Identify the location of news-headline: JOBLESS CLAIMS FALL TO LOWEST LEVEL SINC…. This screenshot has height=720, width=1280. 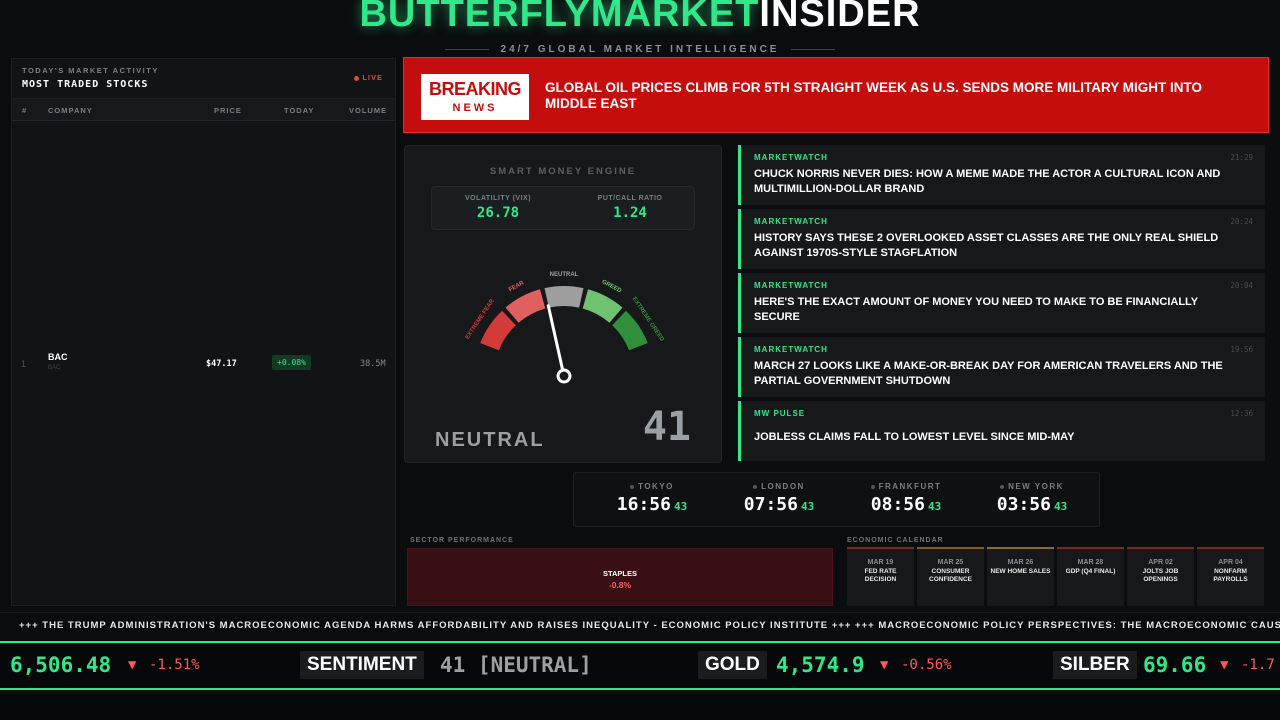
(999, 437).